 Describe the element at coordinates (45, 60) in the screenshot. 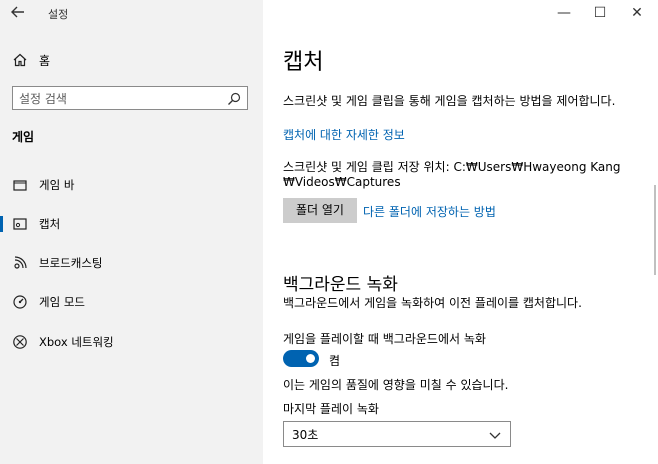

I see `home-label: 홈` at that location.